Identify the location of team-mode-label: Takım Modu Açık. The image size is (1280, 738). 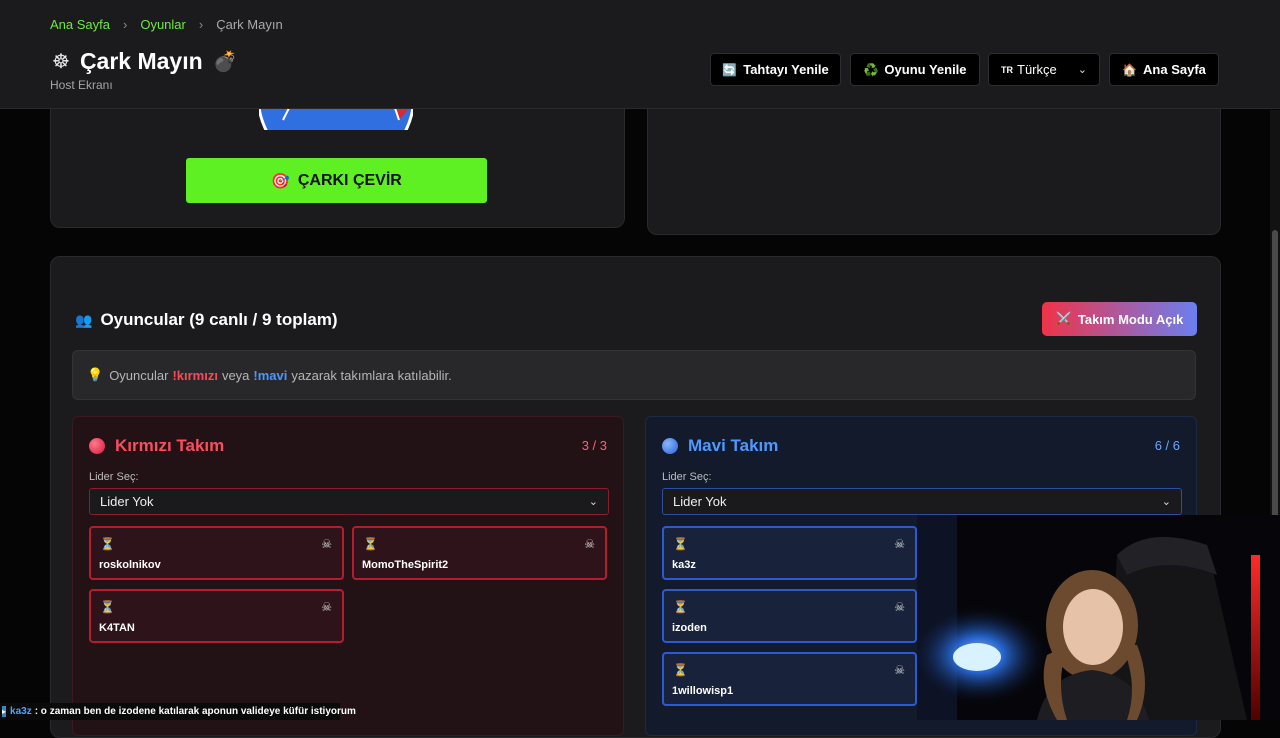
(1130, 319).